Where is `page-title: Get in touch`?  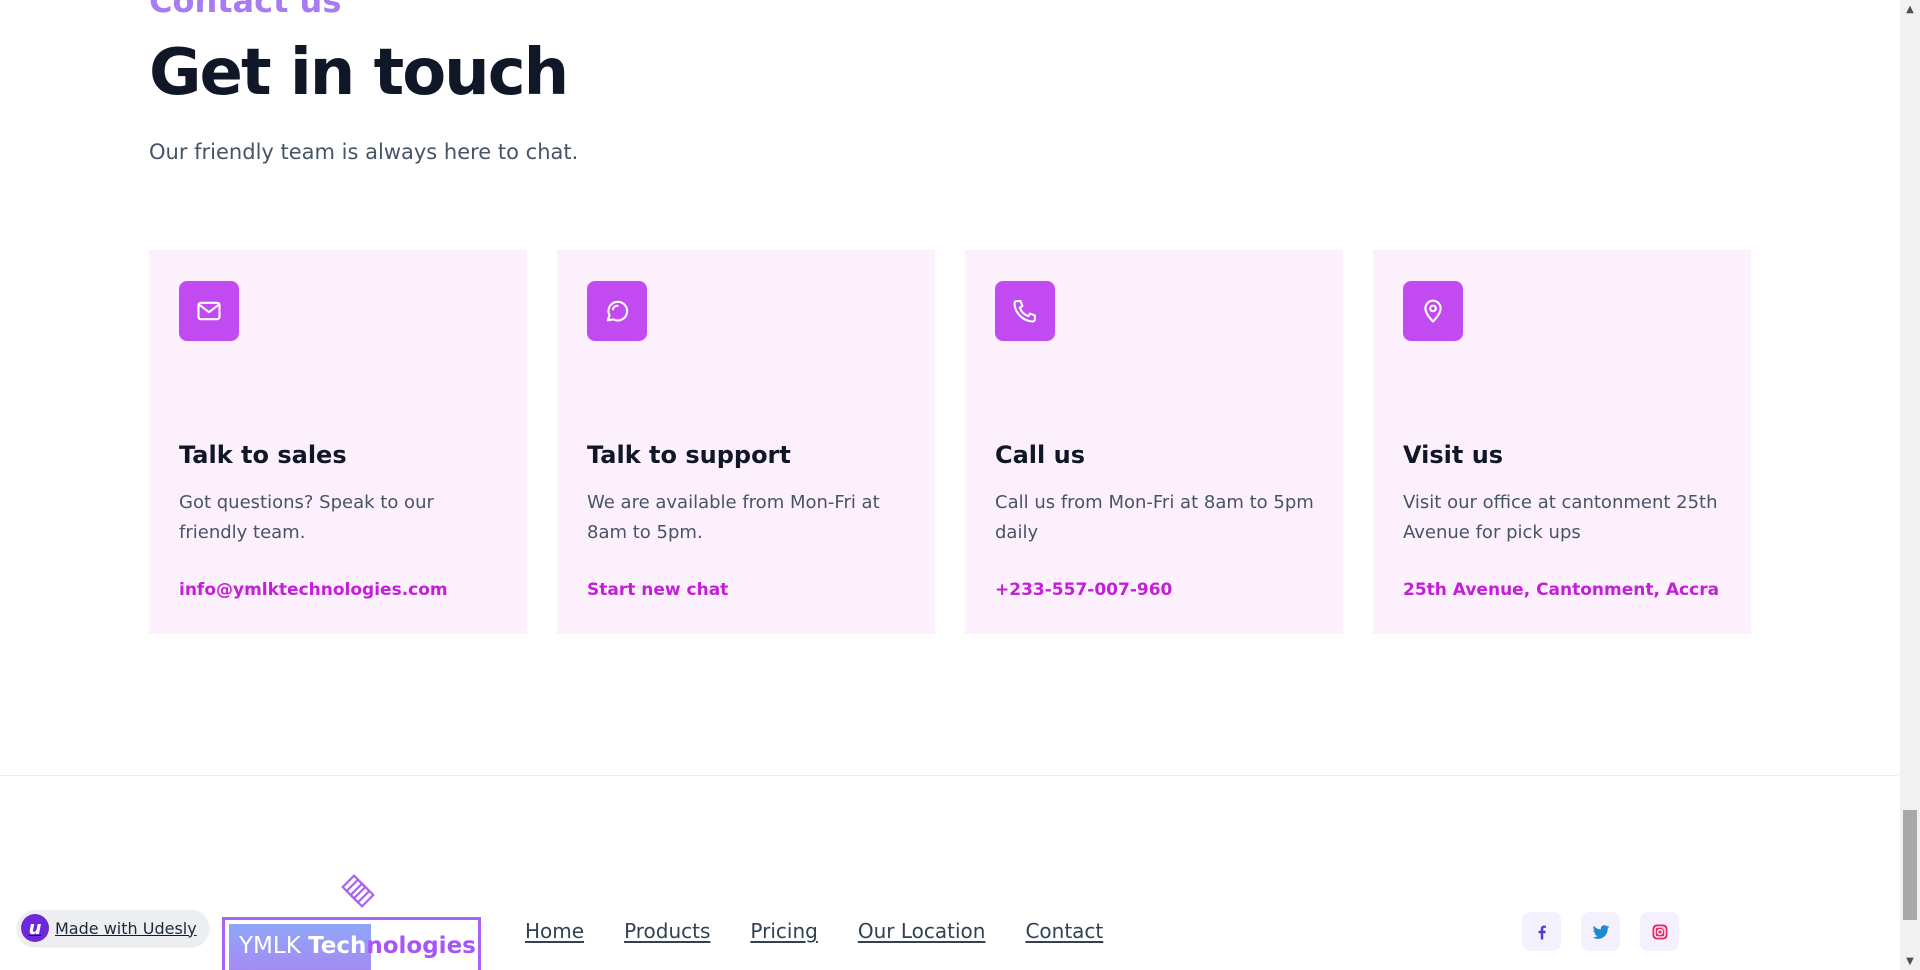
page-title: Get in touch is located at coordinates (359, 73).